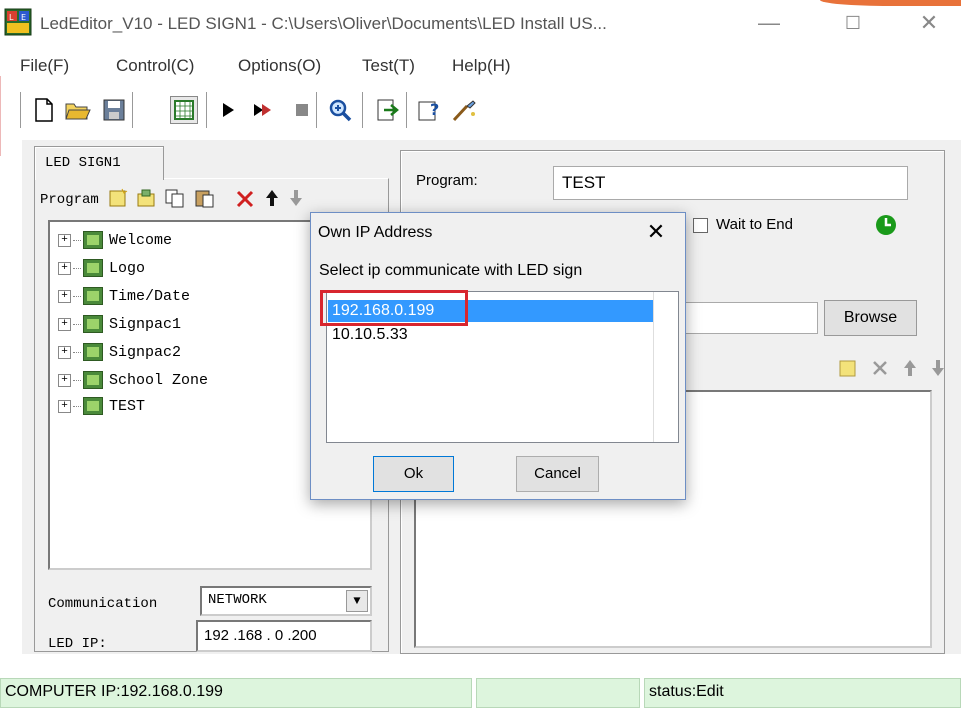  What do you see at coordinates (228, 110) in the screenshot?
I see `play-icon` at bounding box center [228, 110].